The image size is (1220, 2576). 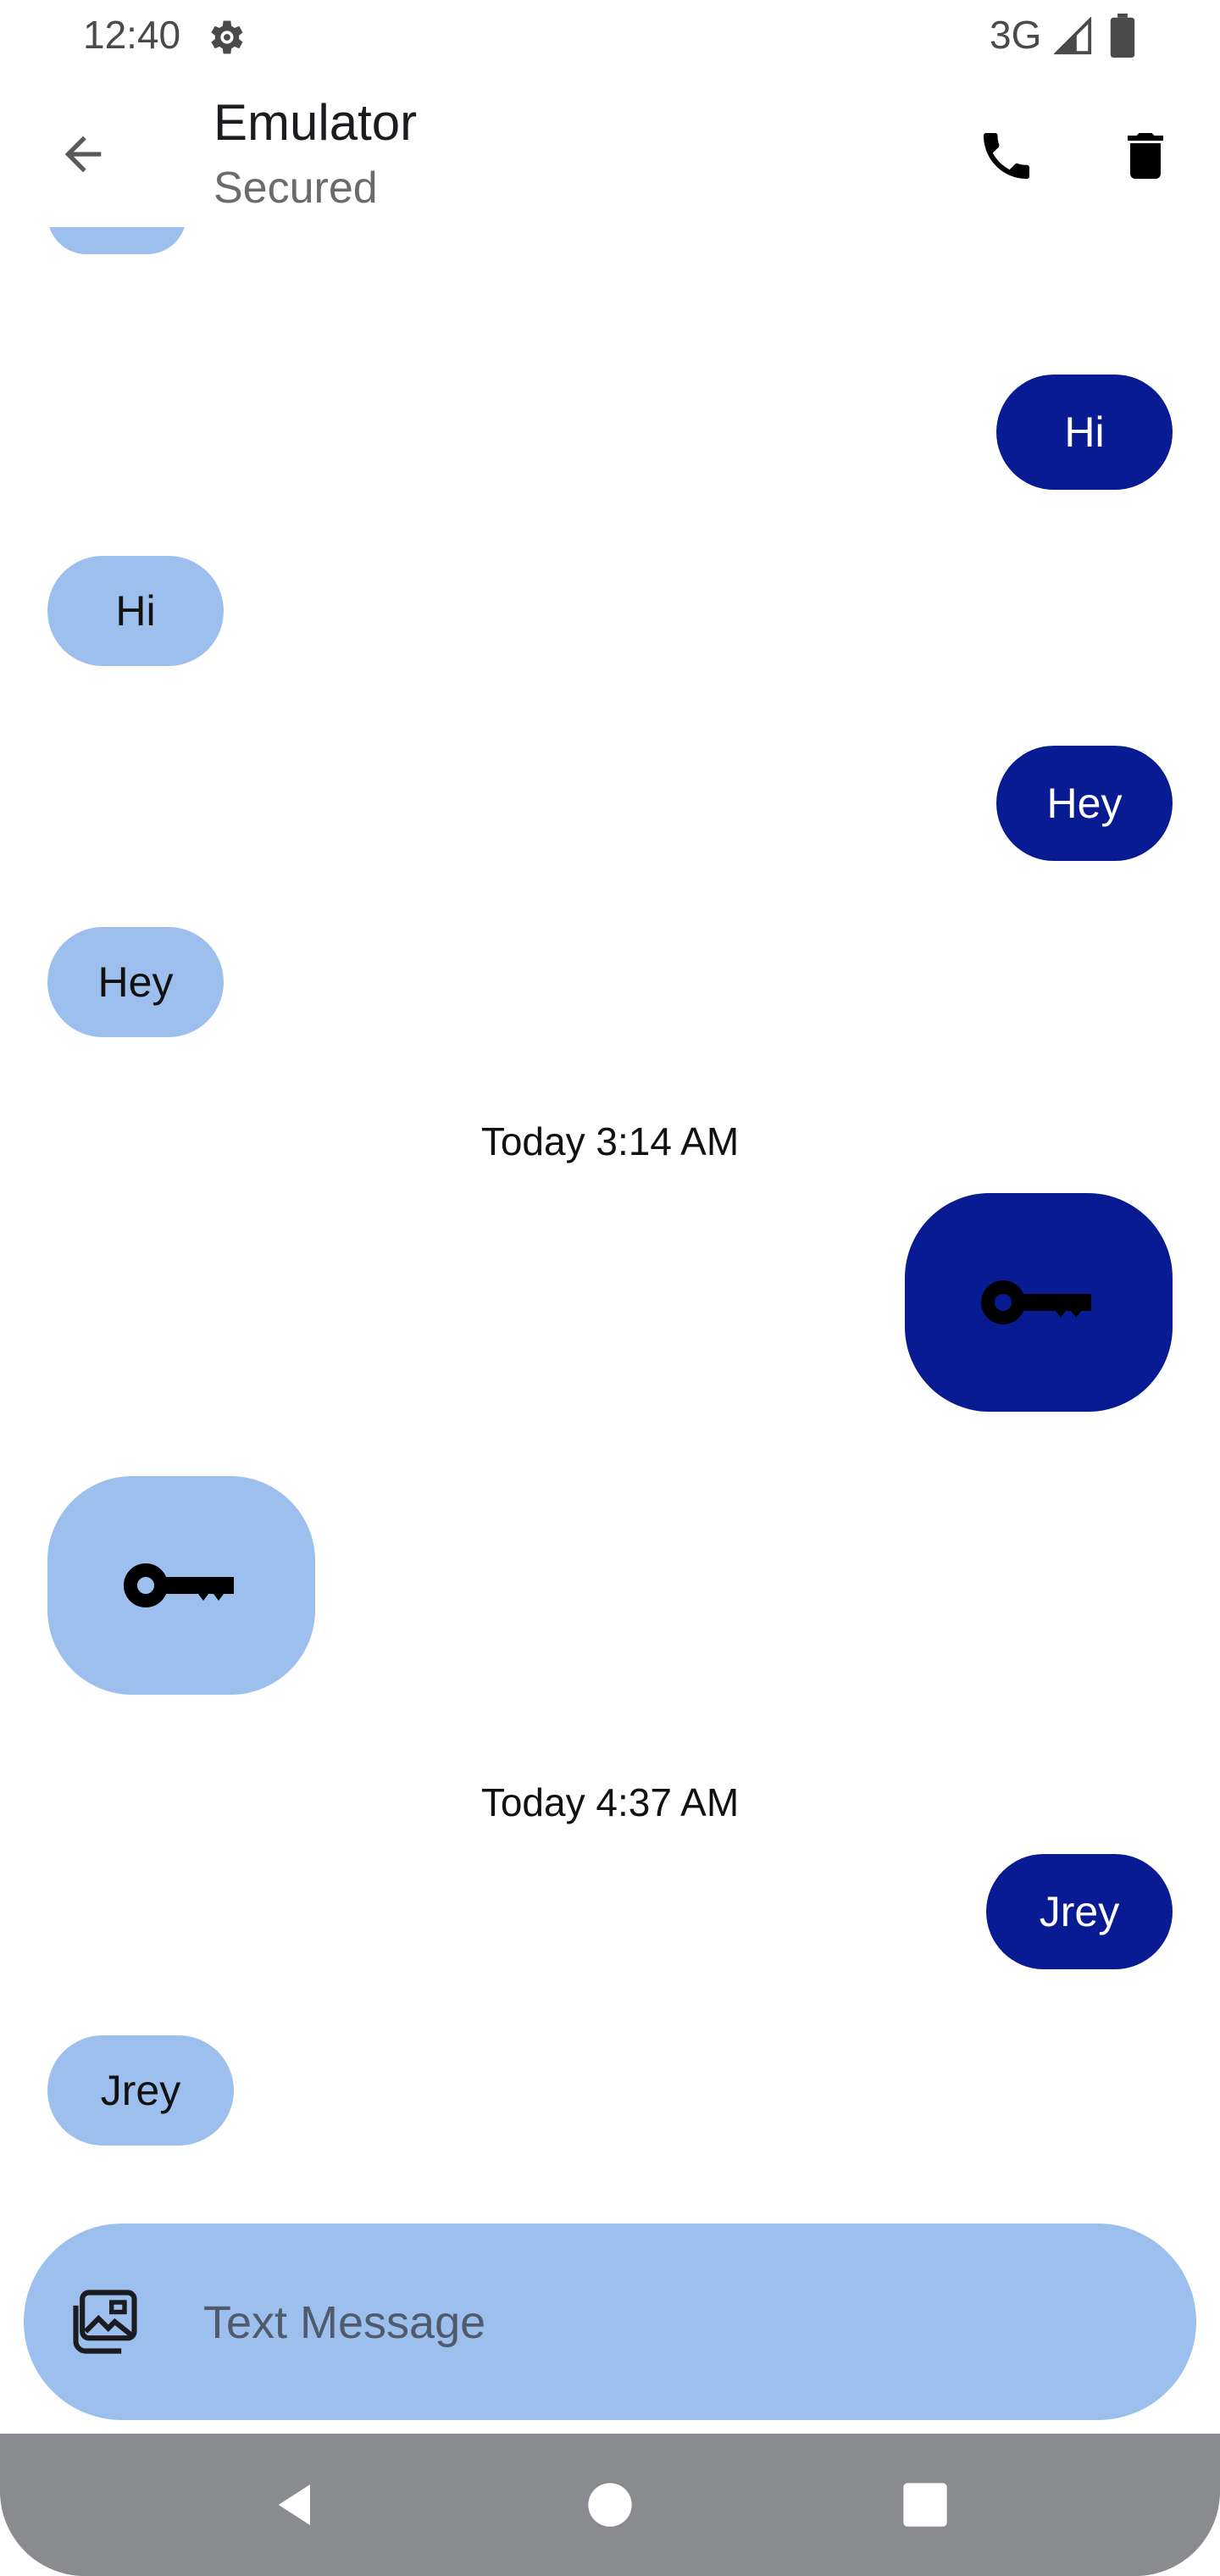 I want to click on message-input, so click(x=669, y=2322).